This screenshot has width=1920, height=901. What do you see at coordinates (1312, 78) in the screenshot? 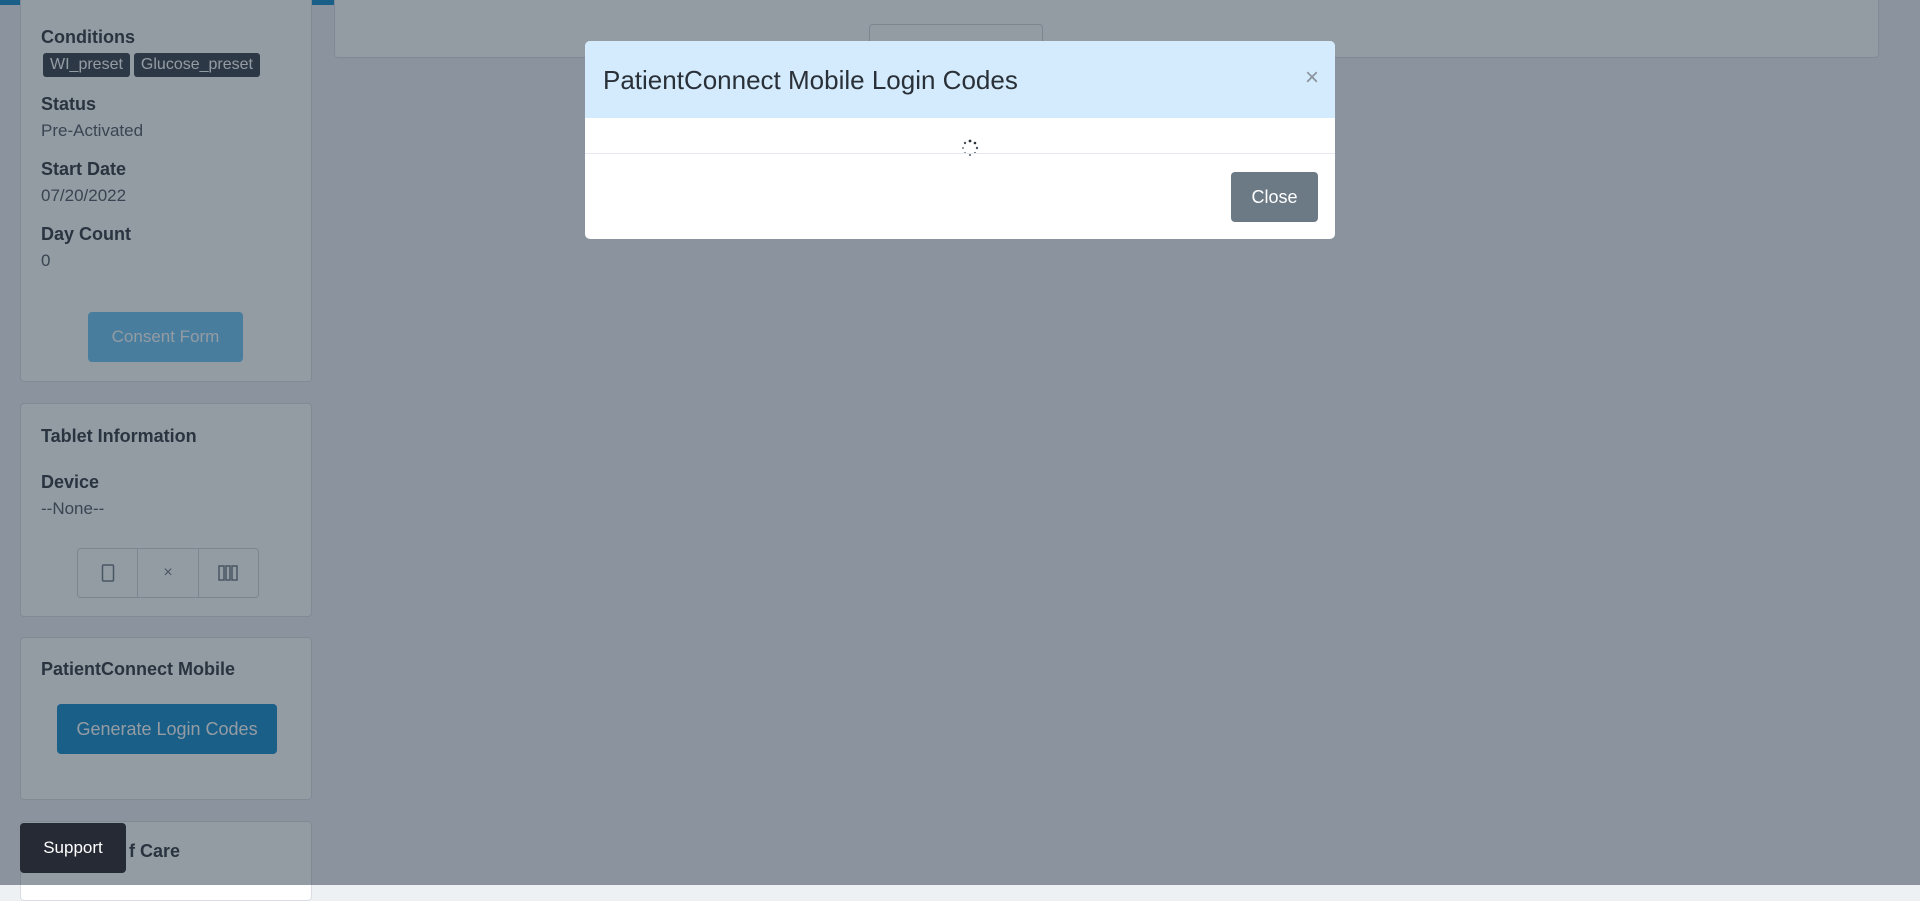
I see `modal-close-icon: ×` at bounding box center [1312, 78].